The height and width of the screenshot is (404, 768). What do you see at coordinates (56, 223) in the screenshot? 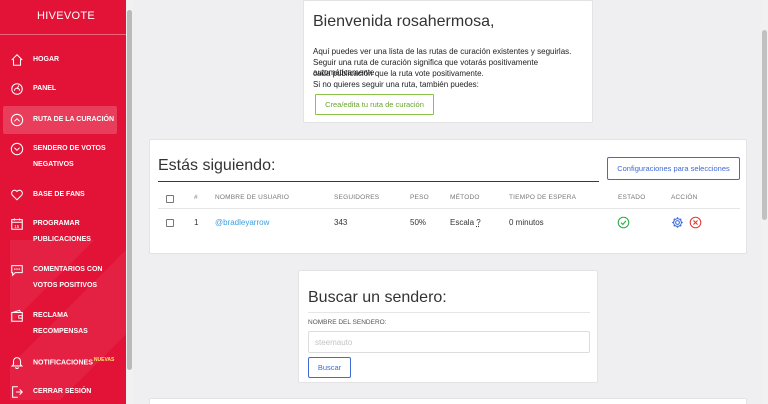
I see `sidebar-item-label: PROGRAMAR` at bounding box center [56, 223].